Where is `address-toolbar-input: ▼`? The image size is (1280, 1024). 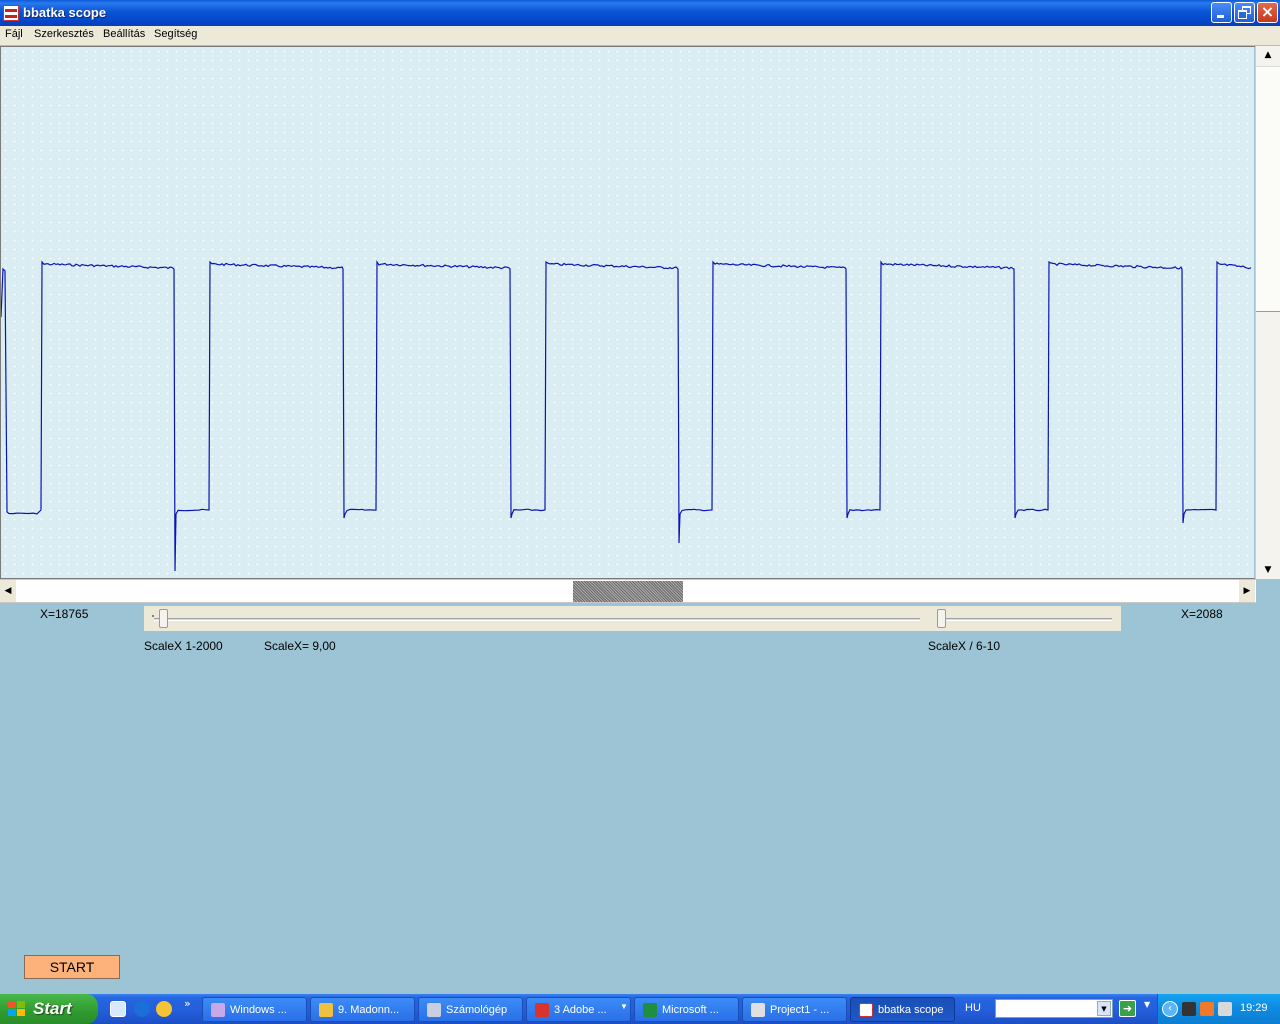
address-toolbar-input: ▼ is located at coordinates (1054, 1008).